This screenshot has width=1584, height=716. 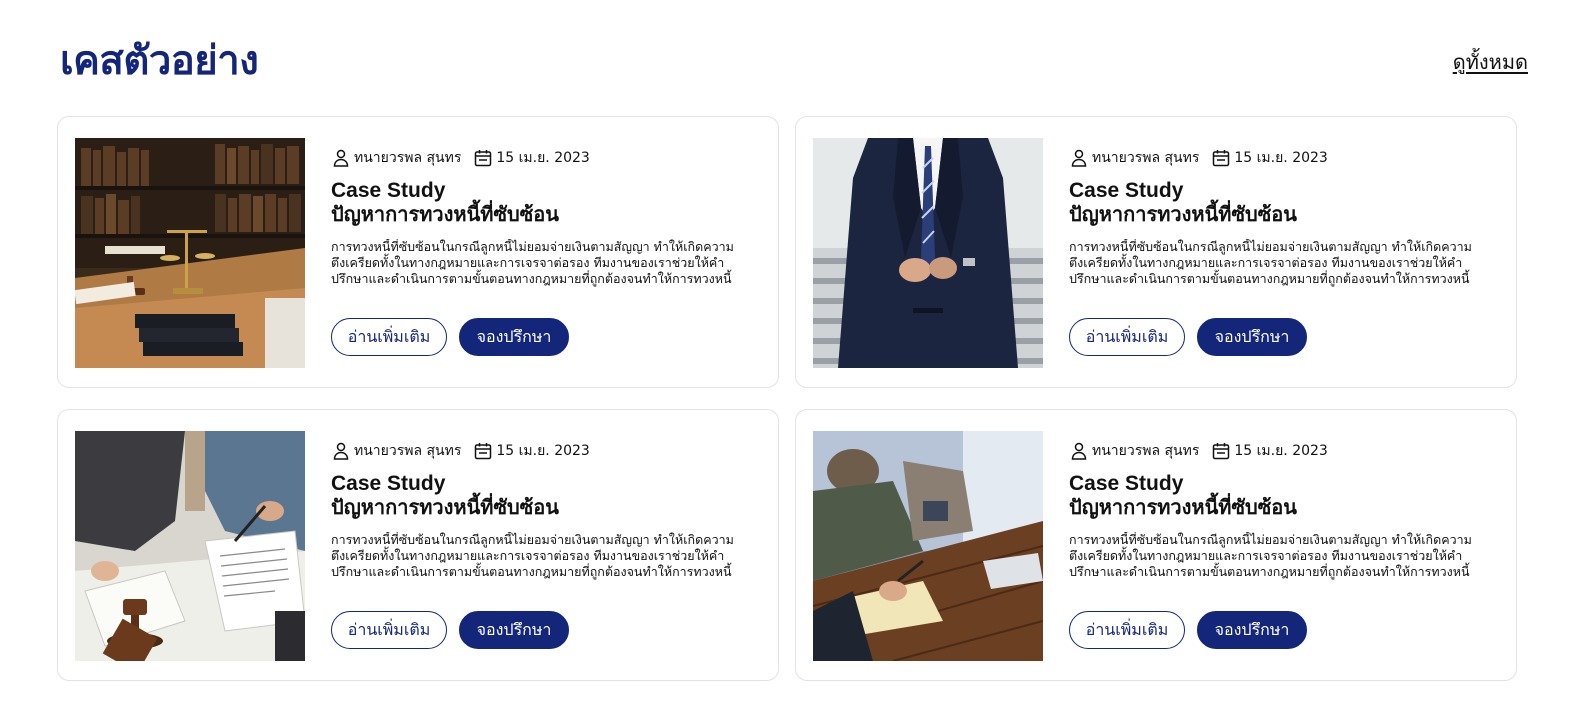 I want to click on page-title: เคสตัวอย่าง, so click(x=159, y=61).